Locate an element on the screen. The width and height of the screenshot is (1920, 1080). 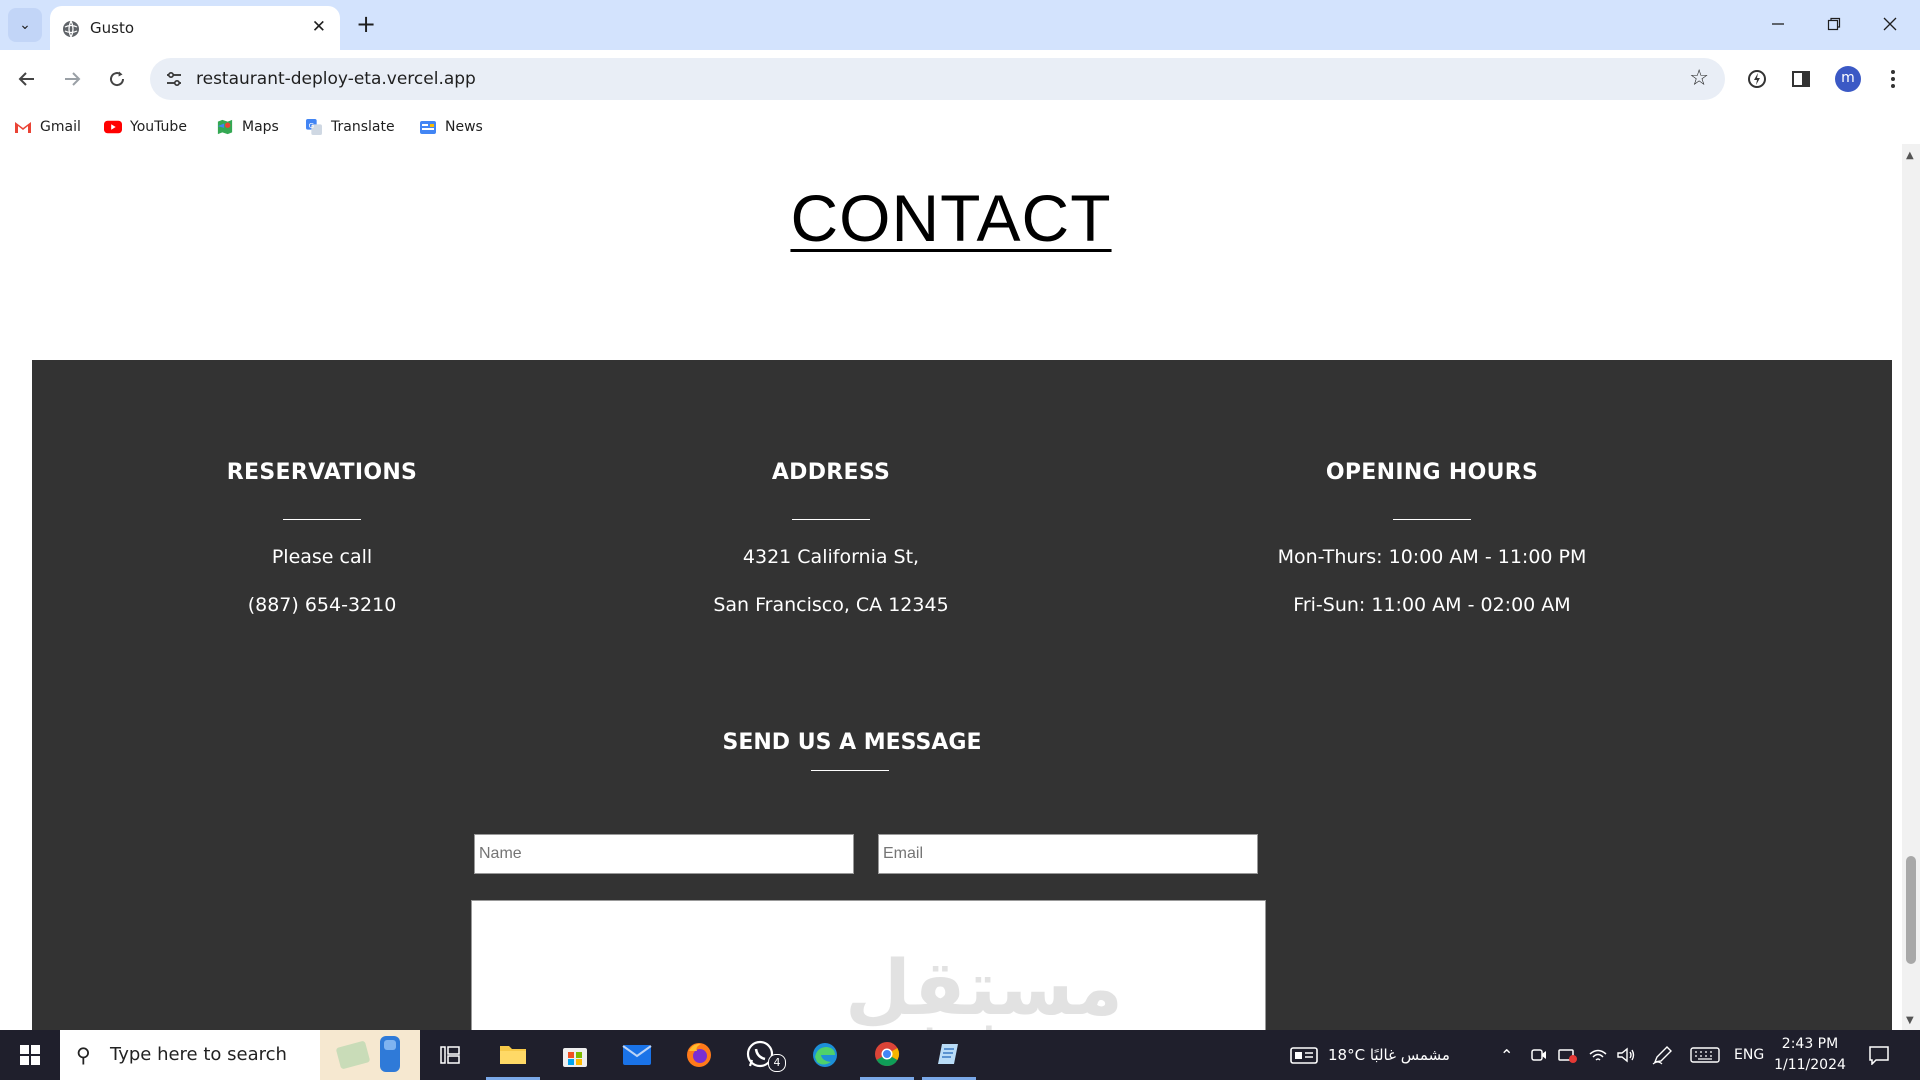
bookmark-news: News is located at coordinates (451, 127).